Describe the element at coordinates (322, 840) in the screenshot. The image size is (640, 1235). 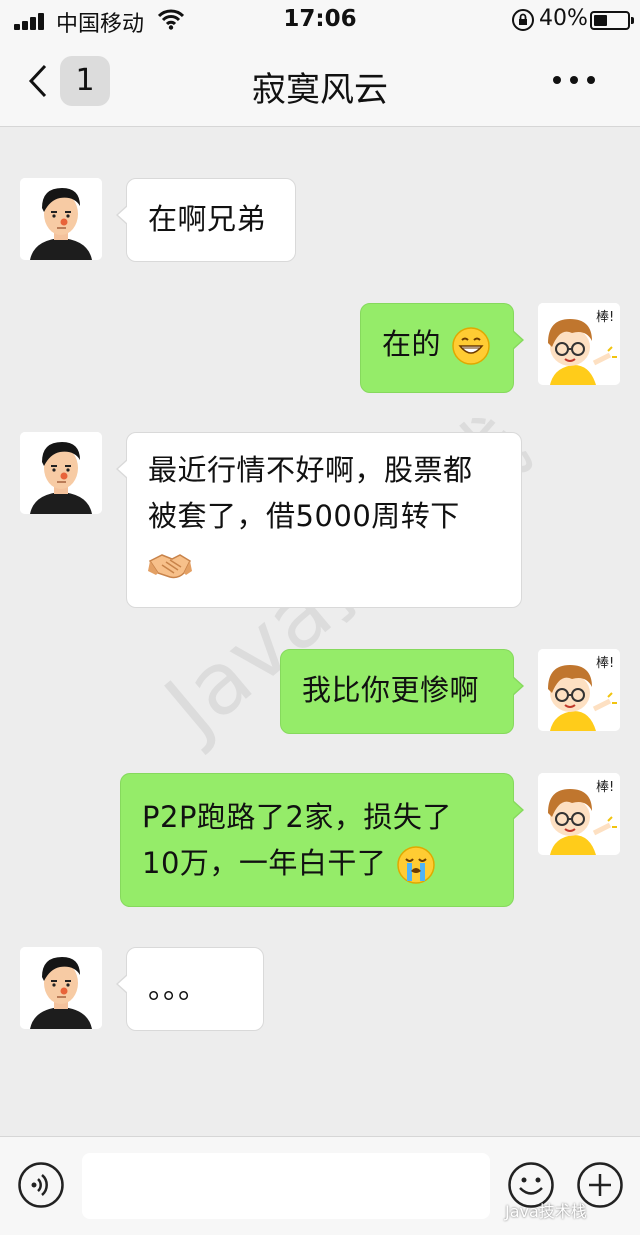
I see `message-bubble-outgoing: P2P跑路了2家，损失了 10万，一年白干了` at that location.